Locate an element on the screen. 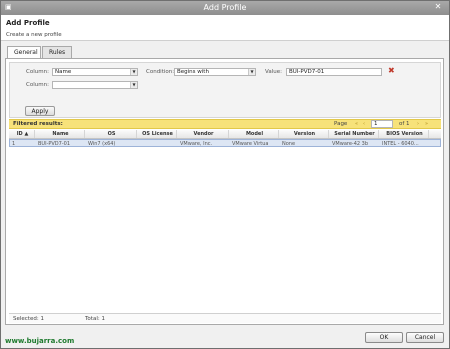  title-bar: ▣ Add Profile ✕ is located at coordinates (225, 8).